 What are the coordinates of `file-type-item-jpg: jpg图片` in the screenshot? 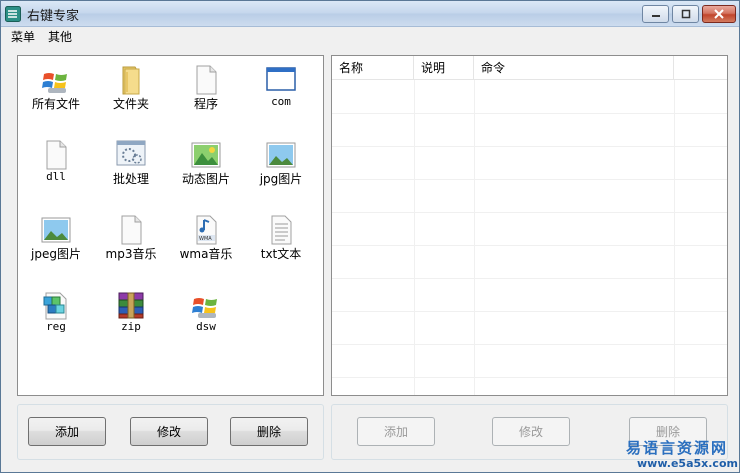 It's located at (281, 165).